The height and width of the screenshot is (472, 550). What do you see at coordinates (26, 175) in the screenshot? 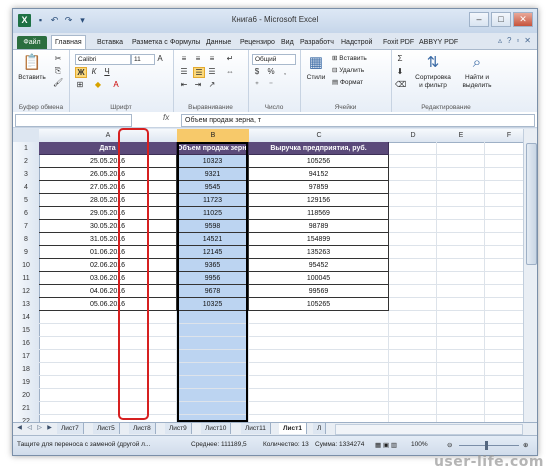
I see `row-header-3: 3` at bounding box center [26, 175].